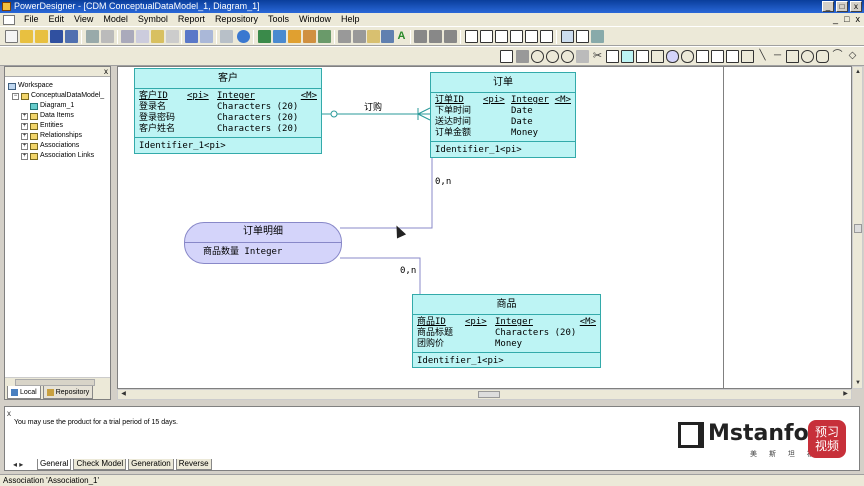 This screenshot has height=486, width=864. Describe the element at coordinates (424, 111) in the screenshot. I see `crowfoot-upper` at that location.